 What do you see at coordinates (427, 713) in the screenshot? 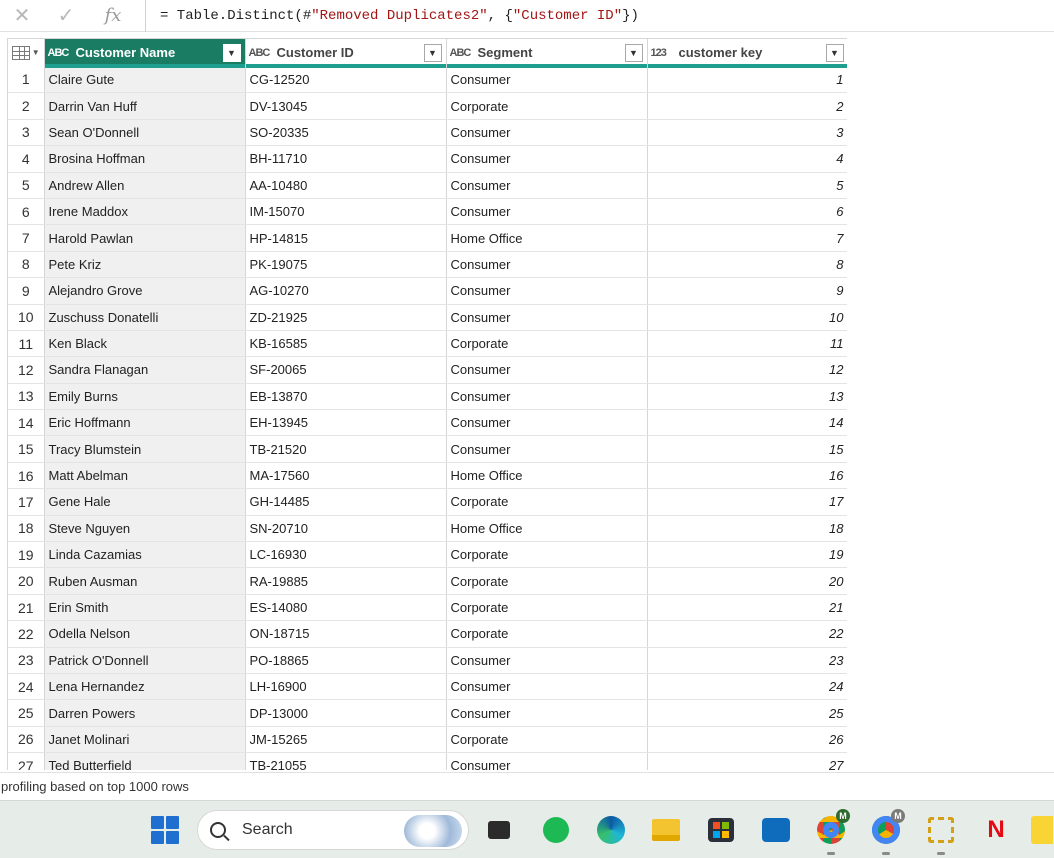
I see `table-row: 25 Darren Powers DP-13000 Consumer 25` at bounding box center [427, 713].